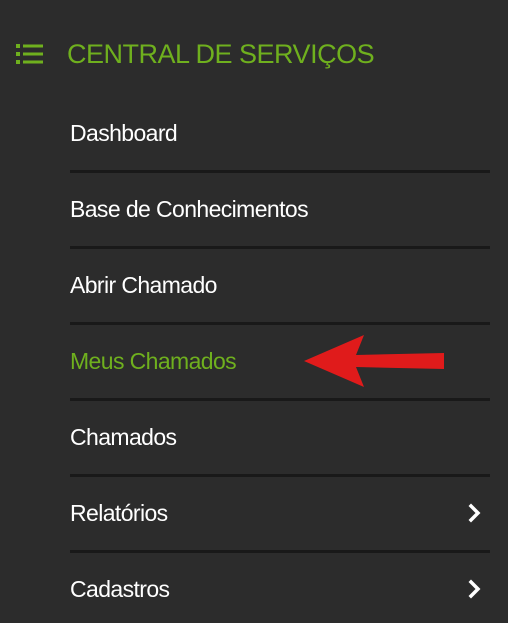  Describe the element at coordinates (29, 54) in the screenshot. I see `list-icon` at that location.